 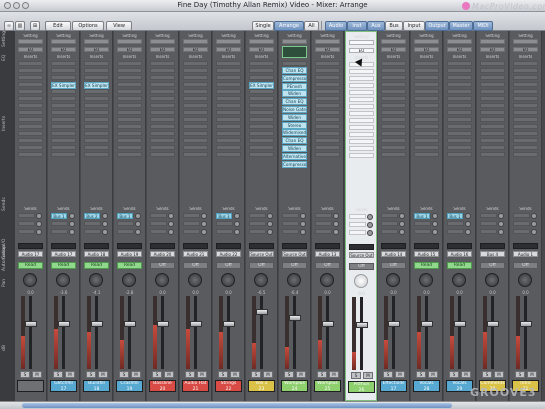 What do you see at coordinates (459, 386) in the screenshot?
I see `track-name-plate: Vocals 29` at bounding box center [459, 386].